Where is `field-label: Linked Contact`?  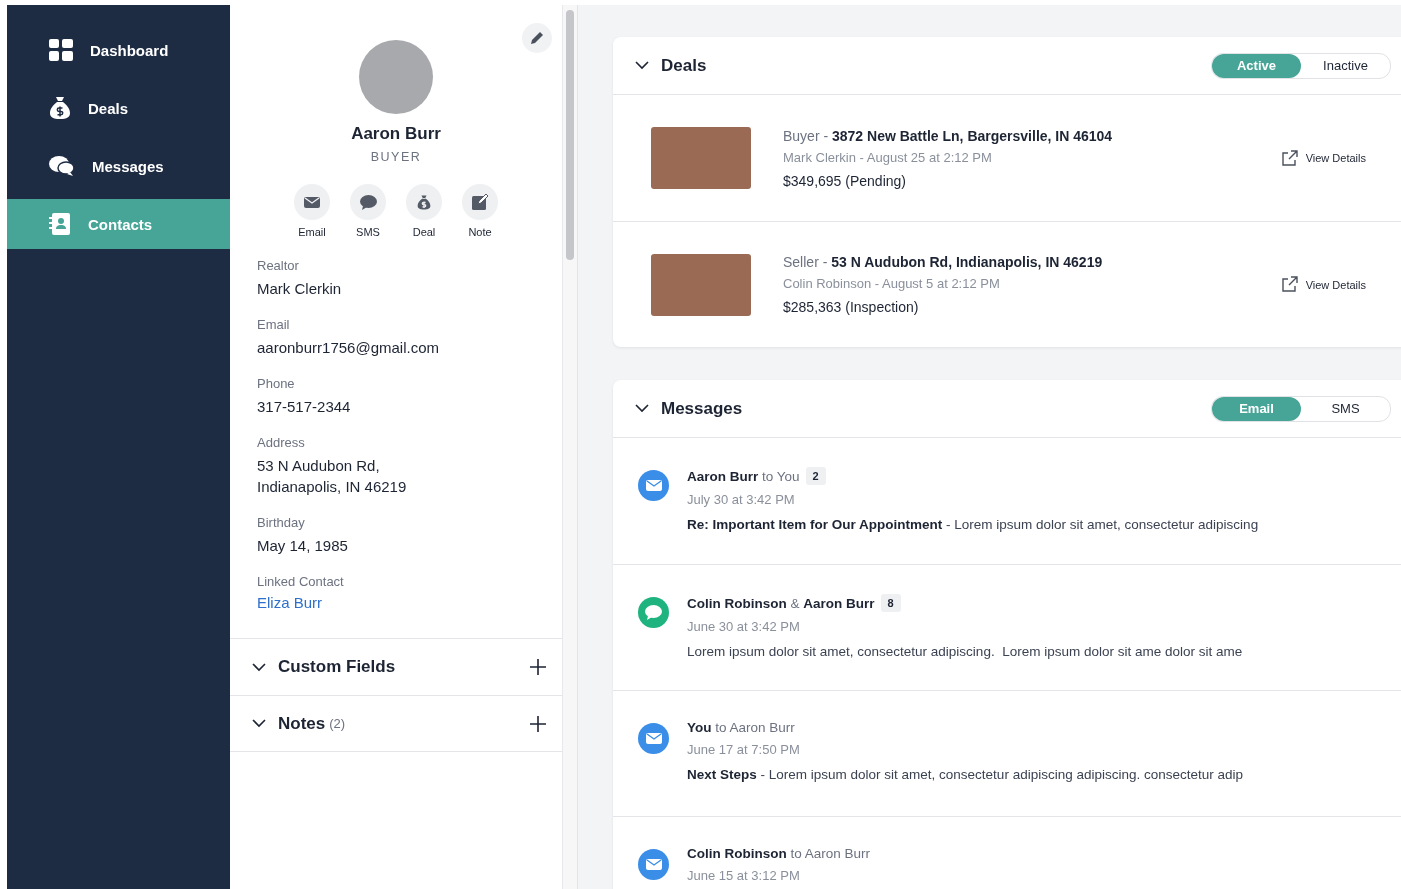
field-label: Linked Contact is located at coordinates (301, 581).